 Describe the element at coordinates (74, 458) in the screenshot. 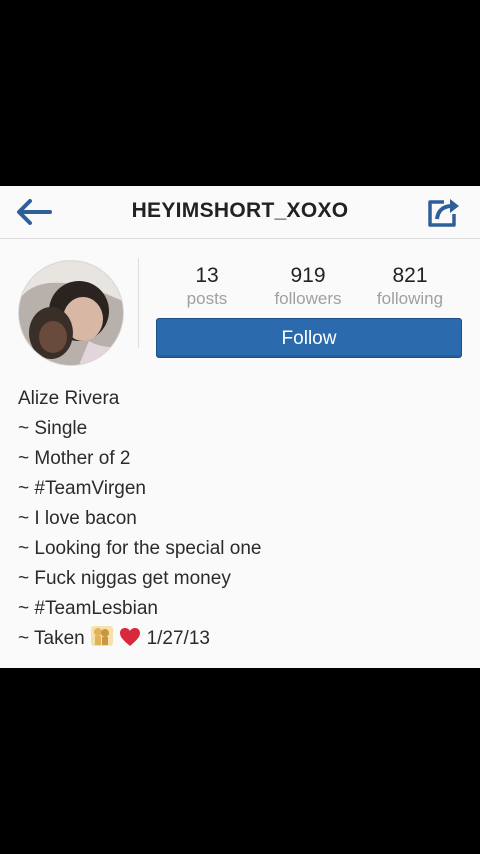

I see `bio-line: ~ Mother of 2` at that location.